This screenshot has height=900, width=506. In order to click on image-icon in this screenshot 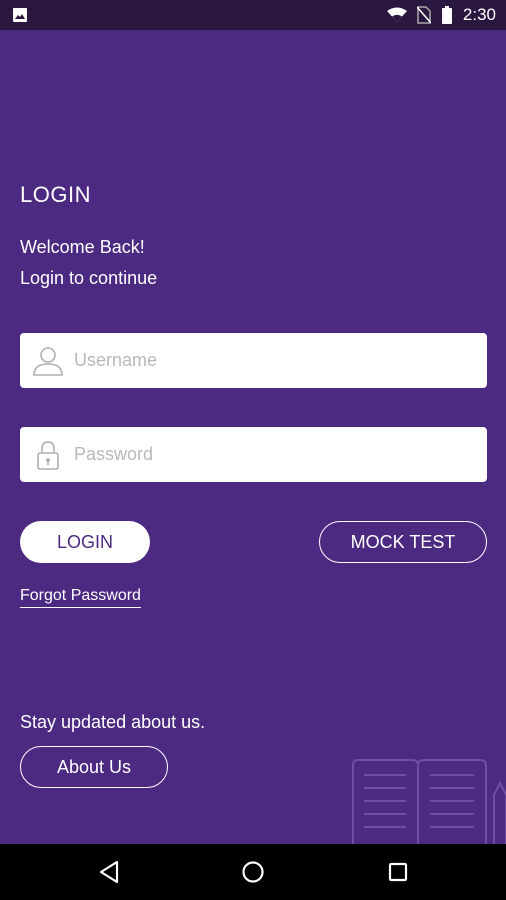, I will do `click(20, 15)`.